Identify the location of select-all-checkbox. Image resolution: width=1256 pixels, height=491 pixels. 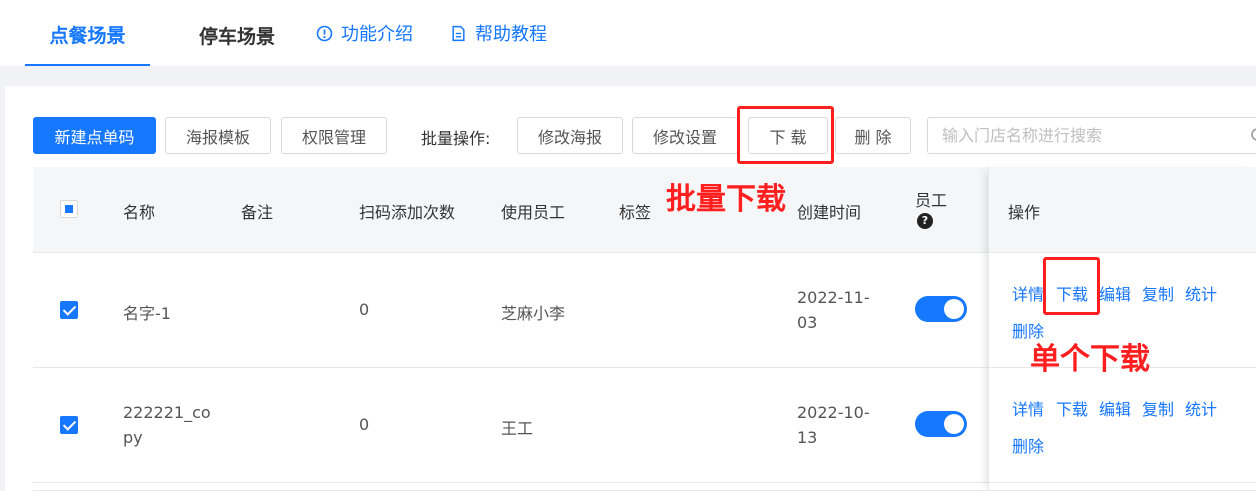
(69, 209).